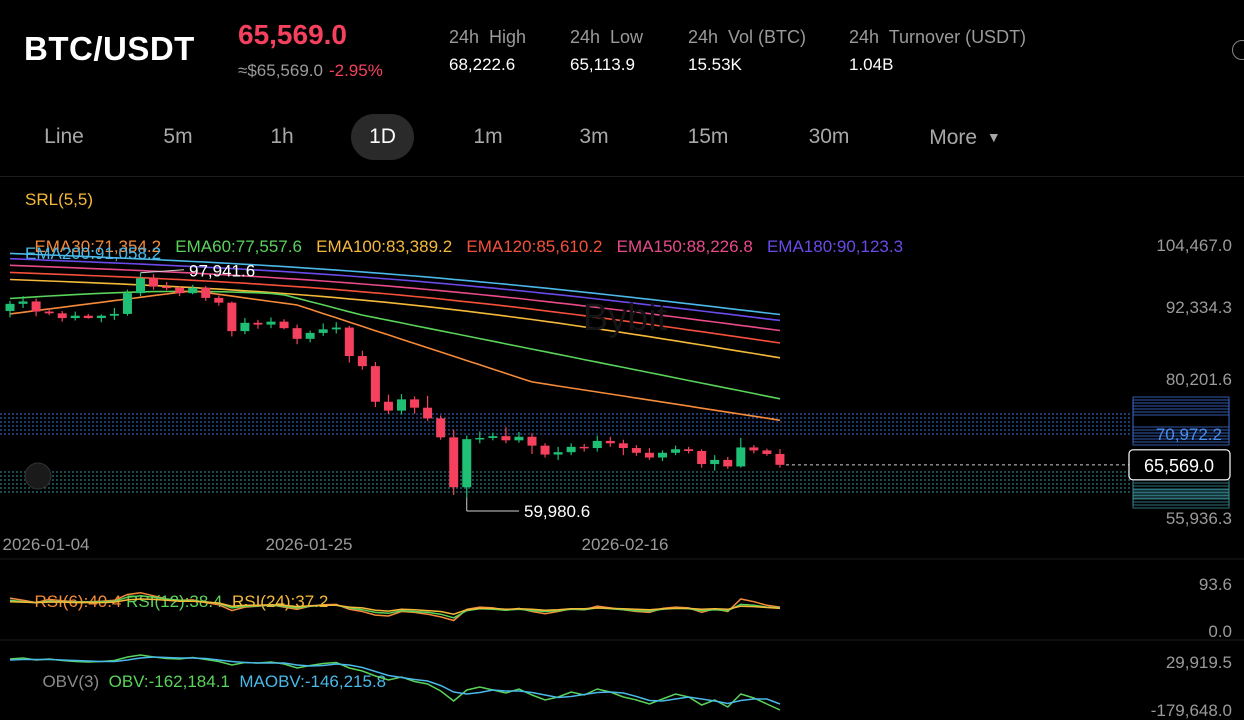 This screenshot has height=720, width=1244. What do you see at coordinates (1215, 584) in the screenshot?
I see `rsi-axis-label: 93.6` at bounding box center [1215, 584].